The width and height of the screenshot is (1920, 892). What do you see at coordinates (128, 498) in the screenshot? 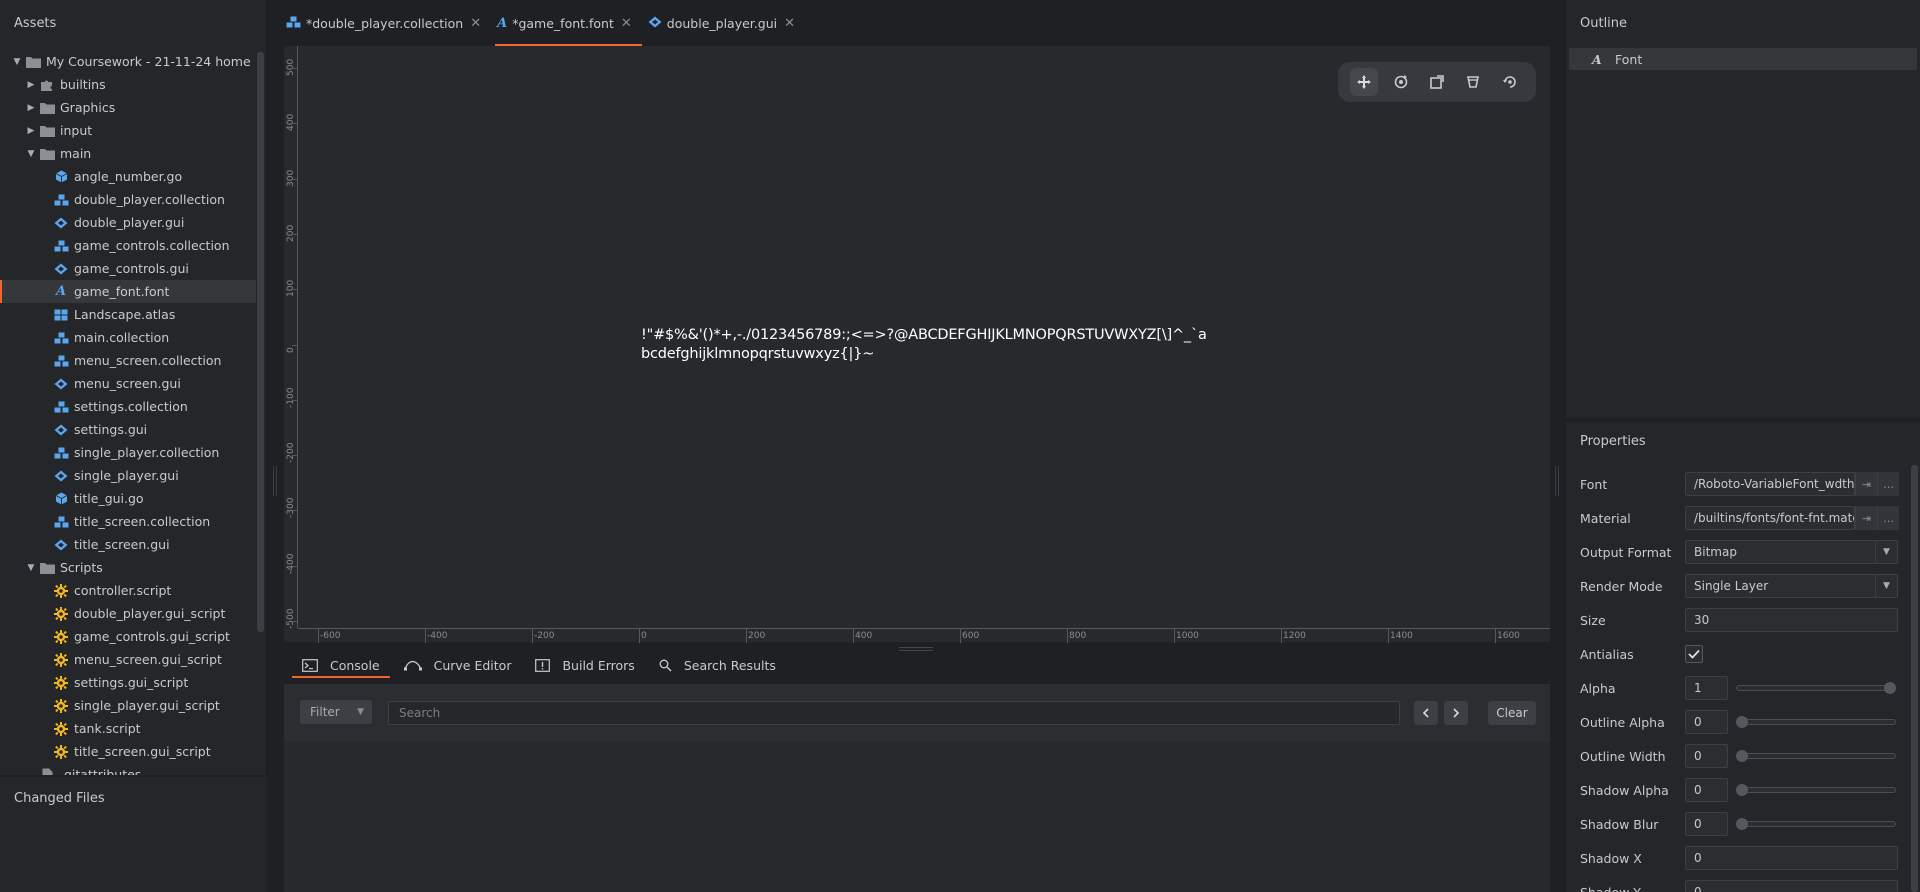
I see `asset-tree-item: title_gui.go` at bounding box center [128, 498].